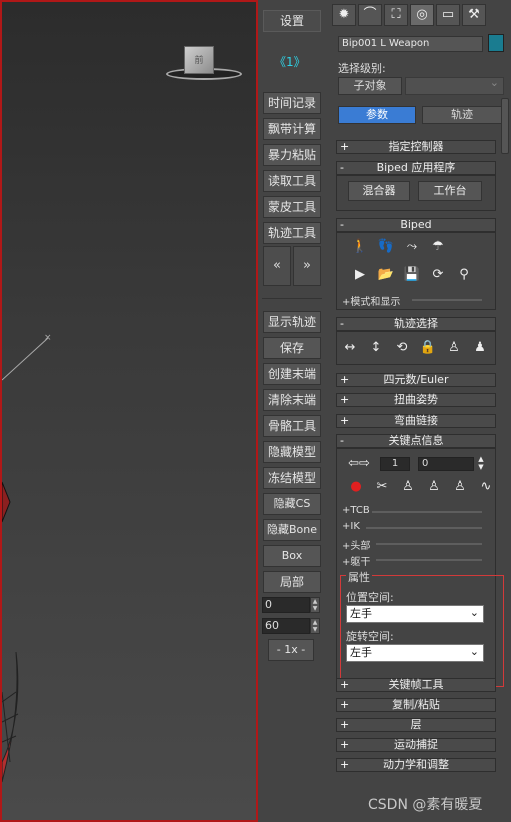  What do you see at coordinates (292, 582) in the screenshot?
I see `local-button: 局部` at bounding box center [292, 582].